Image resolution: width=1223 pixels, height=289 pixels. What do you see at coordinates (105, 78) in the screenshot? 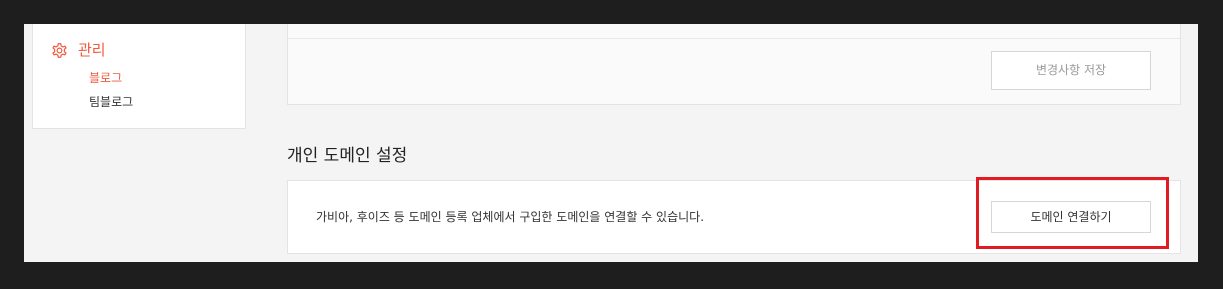
I see `sidebar-item-blog: 블로그` at bounding box center [105, 78].